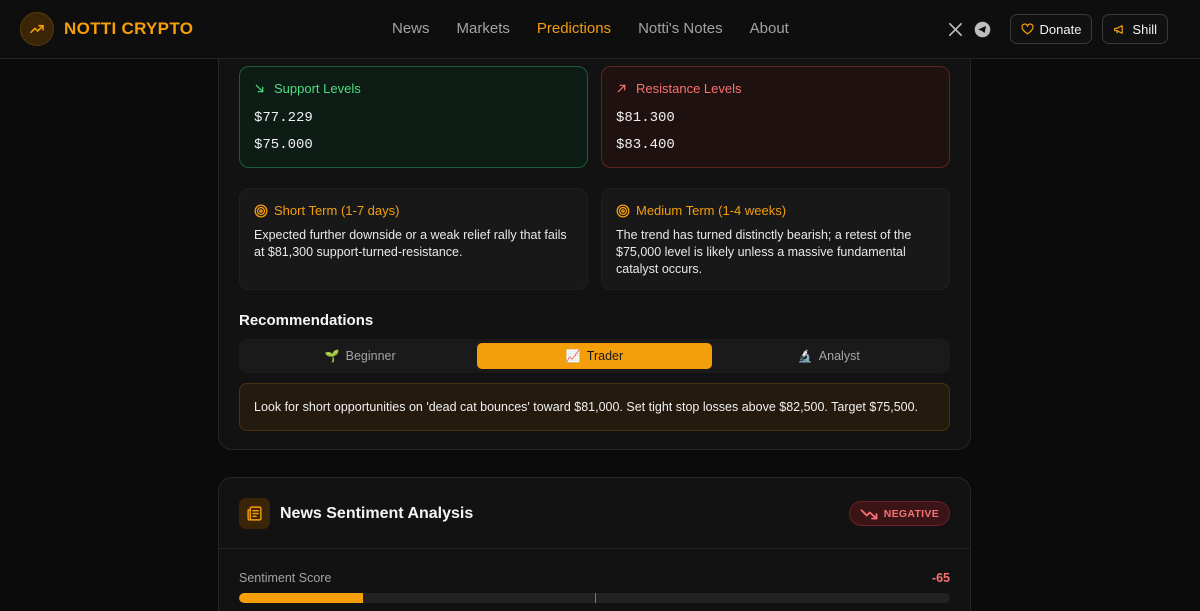  What do you see at coordinates (332, 356) in the screenshot?
I see `seedling-icon: 🌱` at bounding box center [332, 356].